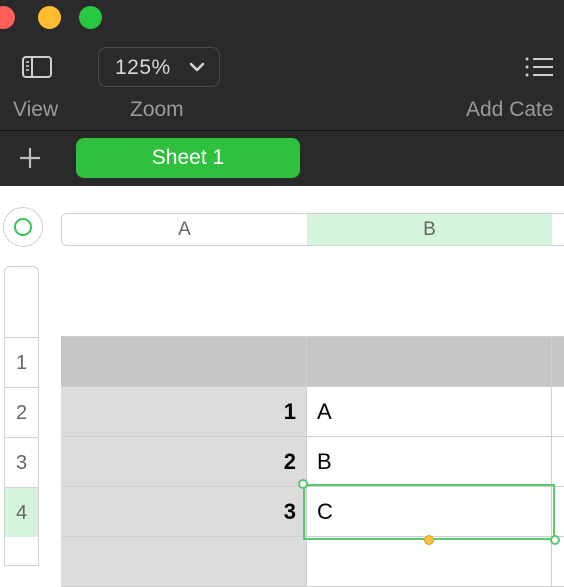  What do you see at coordinates (197, 67) in the screenshot?
I see `chevron-down-icon` at bounding box center [197, 67].